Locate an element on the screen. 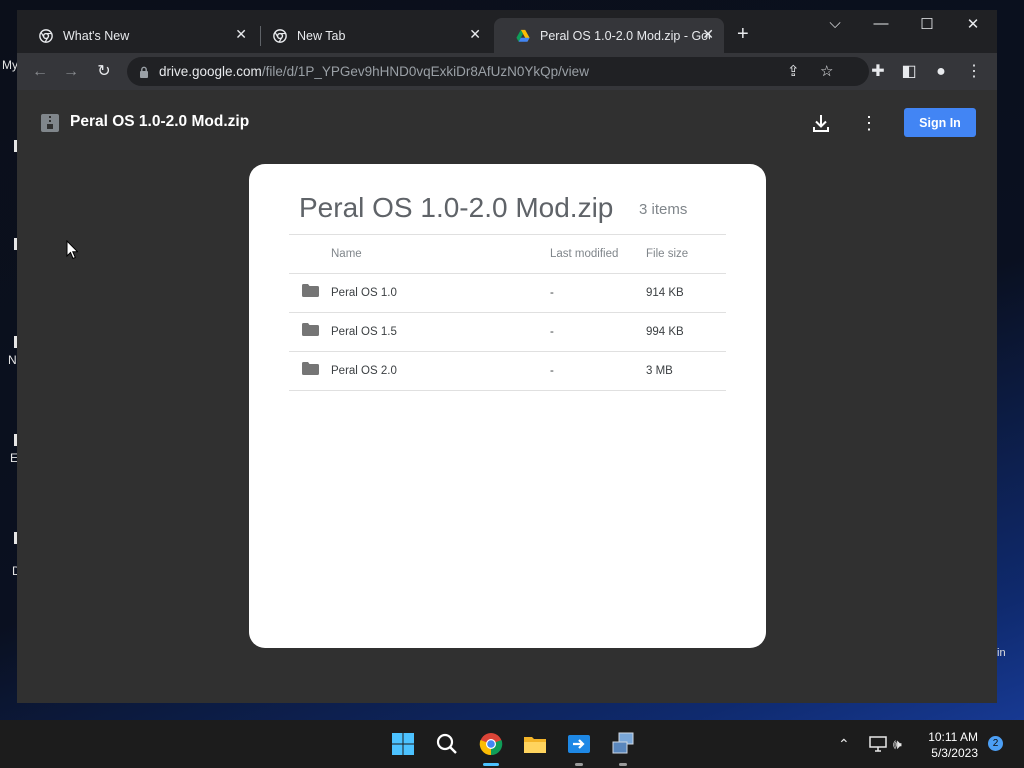 Image resolution: width=1024 pixels, height=768 pixels. column-header-file-size: File size is located at coordinates (667, 254).